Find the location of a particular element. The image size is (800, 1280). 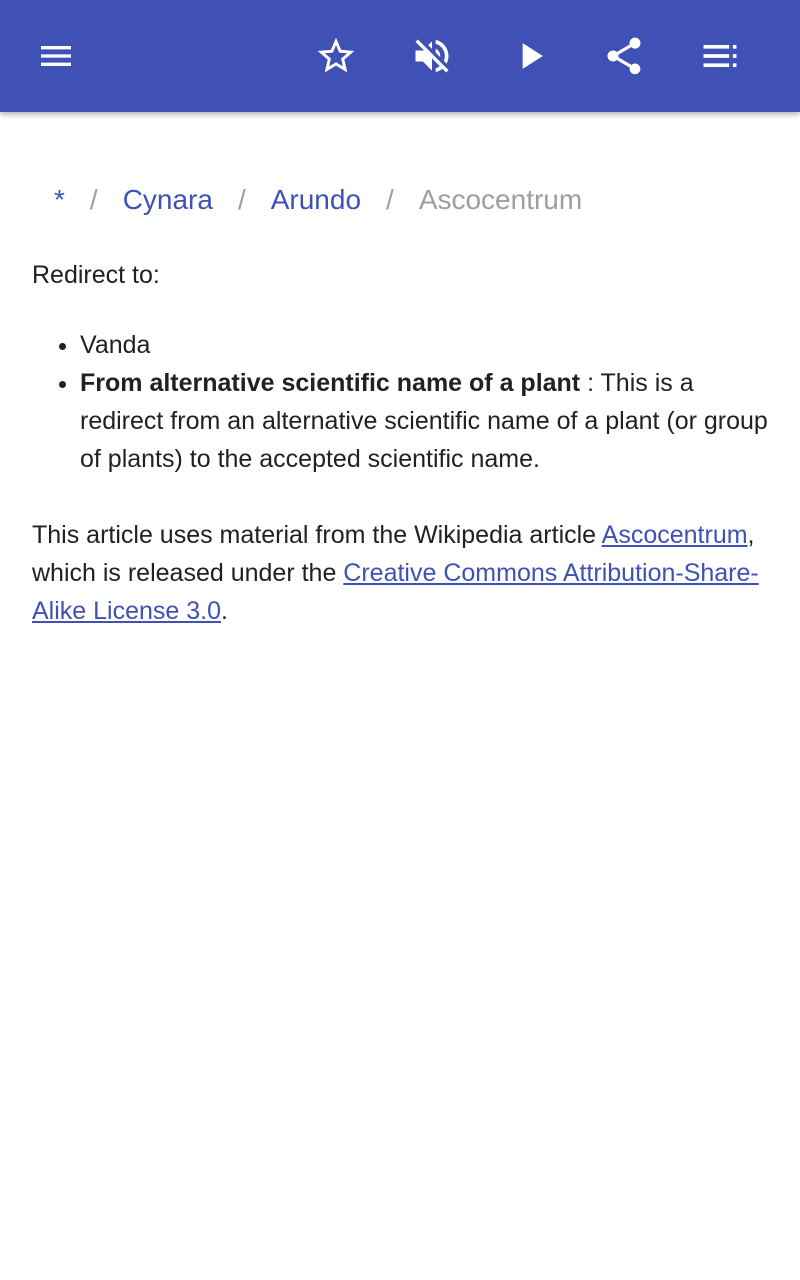

favorite-button is located at coordinates (336, 56).